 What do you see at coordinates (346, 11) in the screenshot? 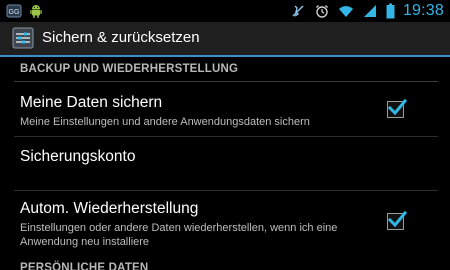
I see `wifi-icon` at bounding box center [346, 11].